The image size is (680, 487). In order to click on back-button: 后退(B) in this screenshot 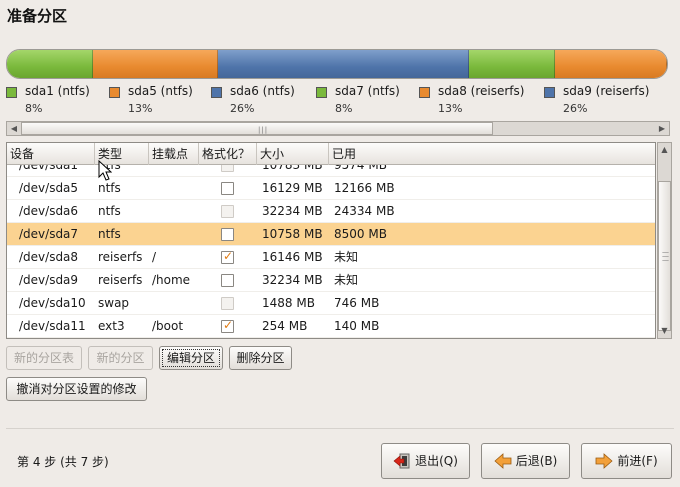, I will do `click(525, 461)`.